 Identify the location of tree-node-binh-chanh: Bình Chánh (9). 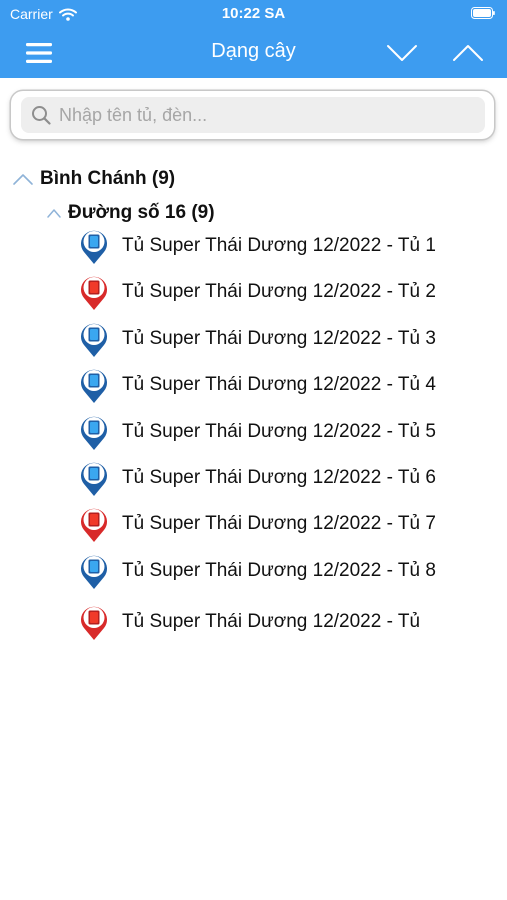
(93, 179).